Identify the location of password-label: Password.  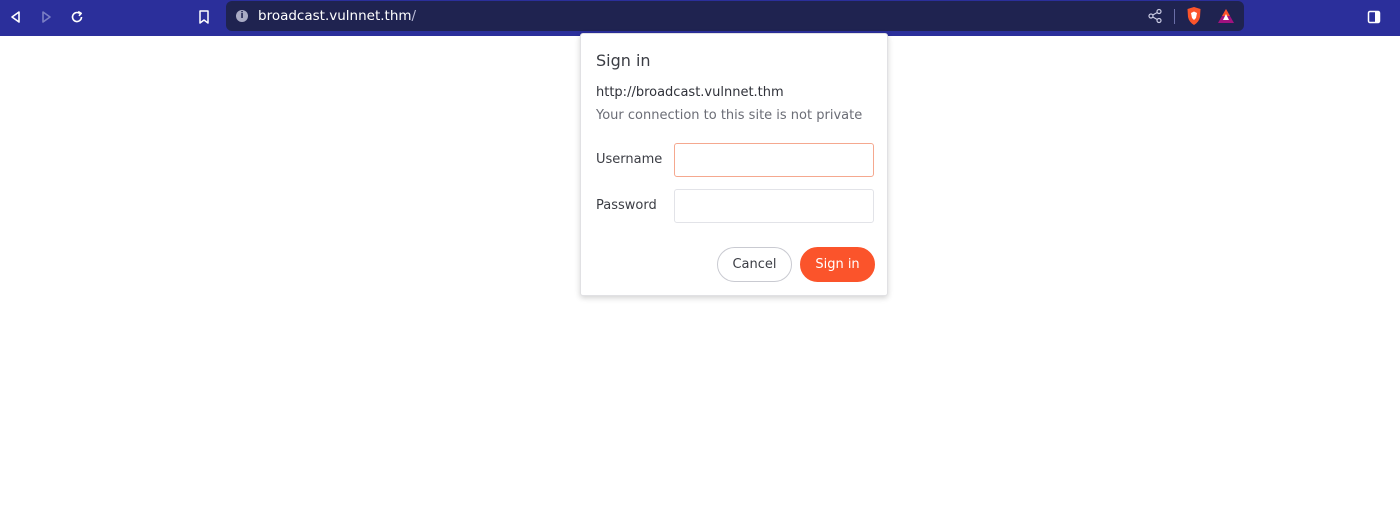
(626, 205).